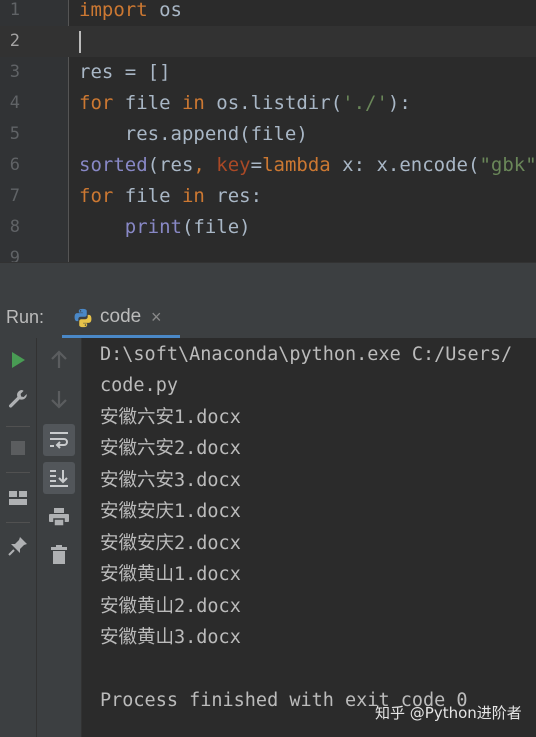 Image resolution: width=536 pixels, height=737 pixels. Describe the element at coordinates (273, 103) in the screenshot. I see `code-token: os.listdir(` at that location.